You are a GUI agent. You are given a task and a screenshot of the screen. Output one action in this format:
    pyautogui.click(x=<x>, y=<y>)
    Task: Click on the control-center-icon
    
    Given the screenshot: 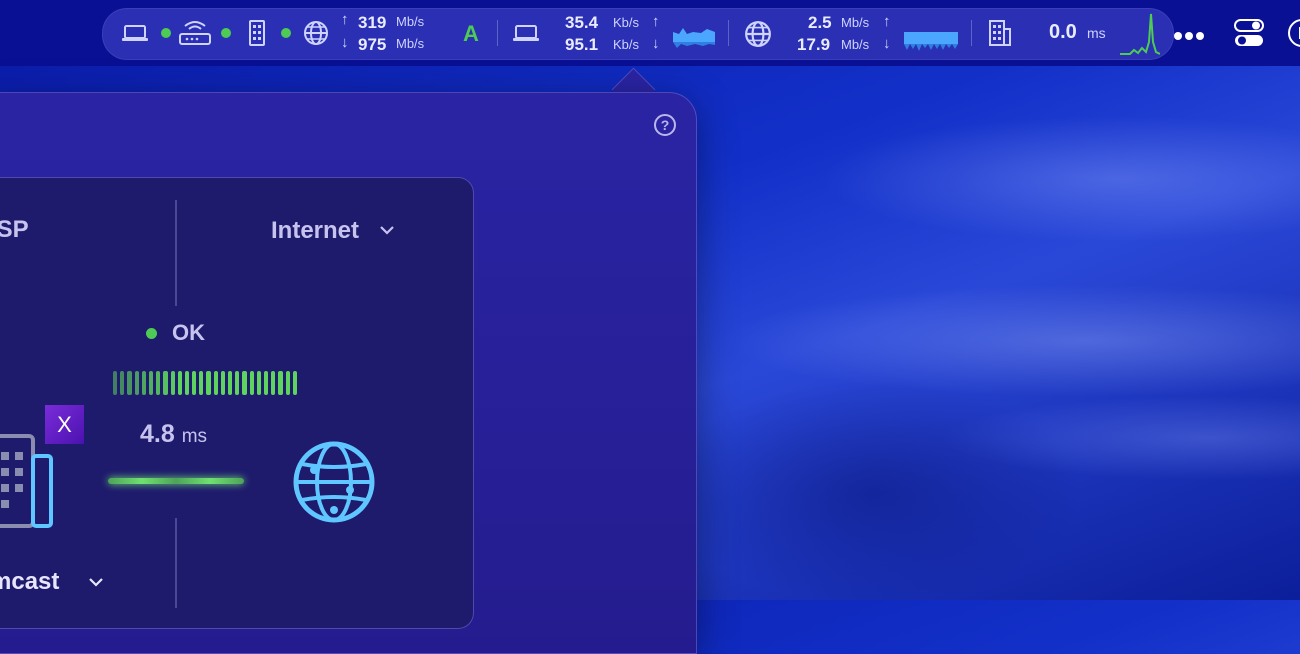 What is the action you would take?
    pyautogui.click(x=1249, y=33)
    